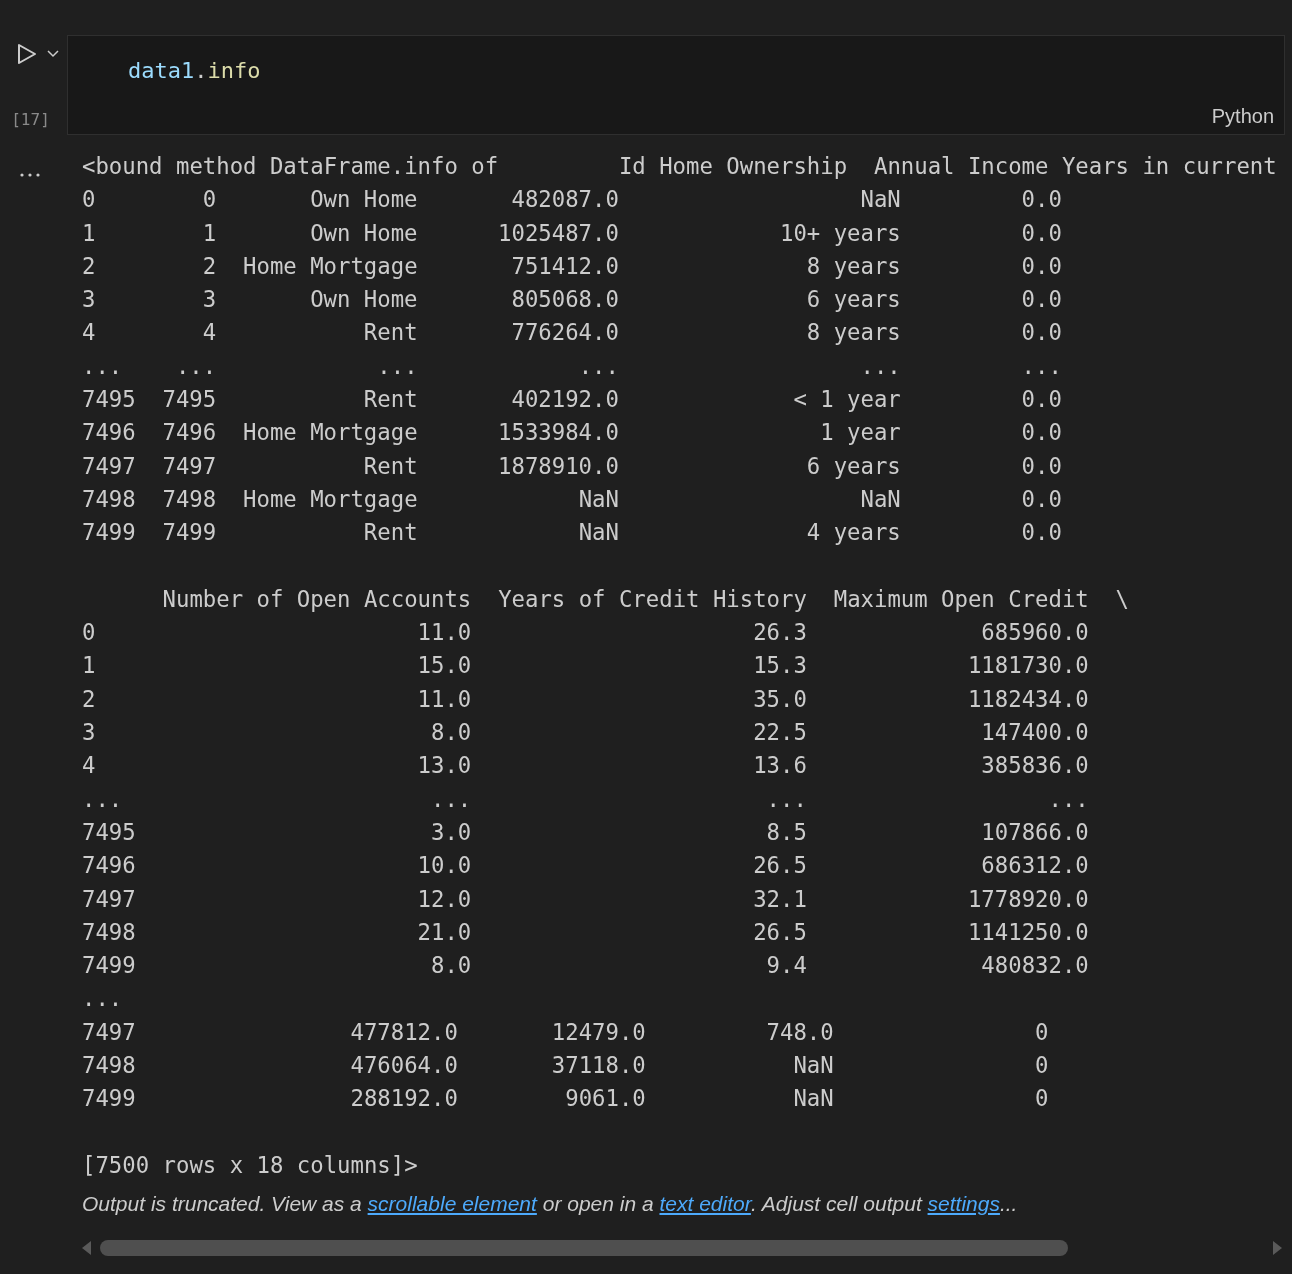 This screenshot has width=1292, height=1274. I want to click on table-cell-text: 477812.0, so click(403, 1032).